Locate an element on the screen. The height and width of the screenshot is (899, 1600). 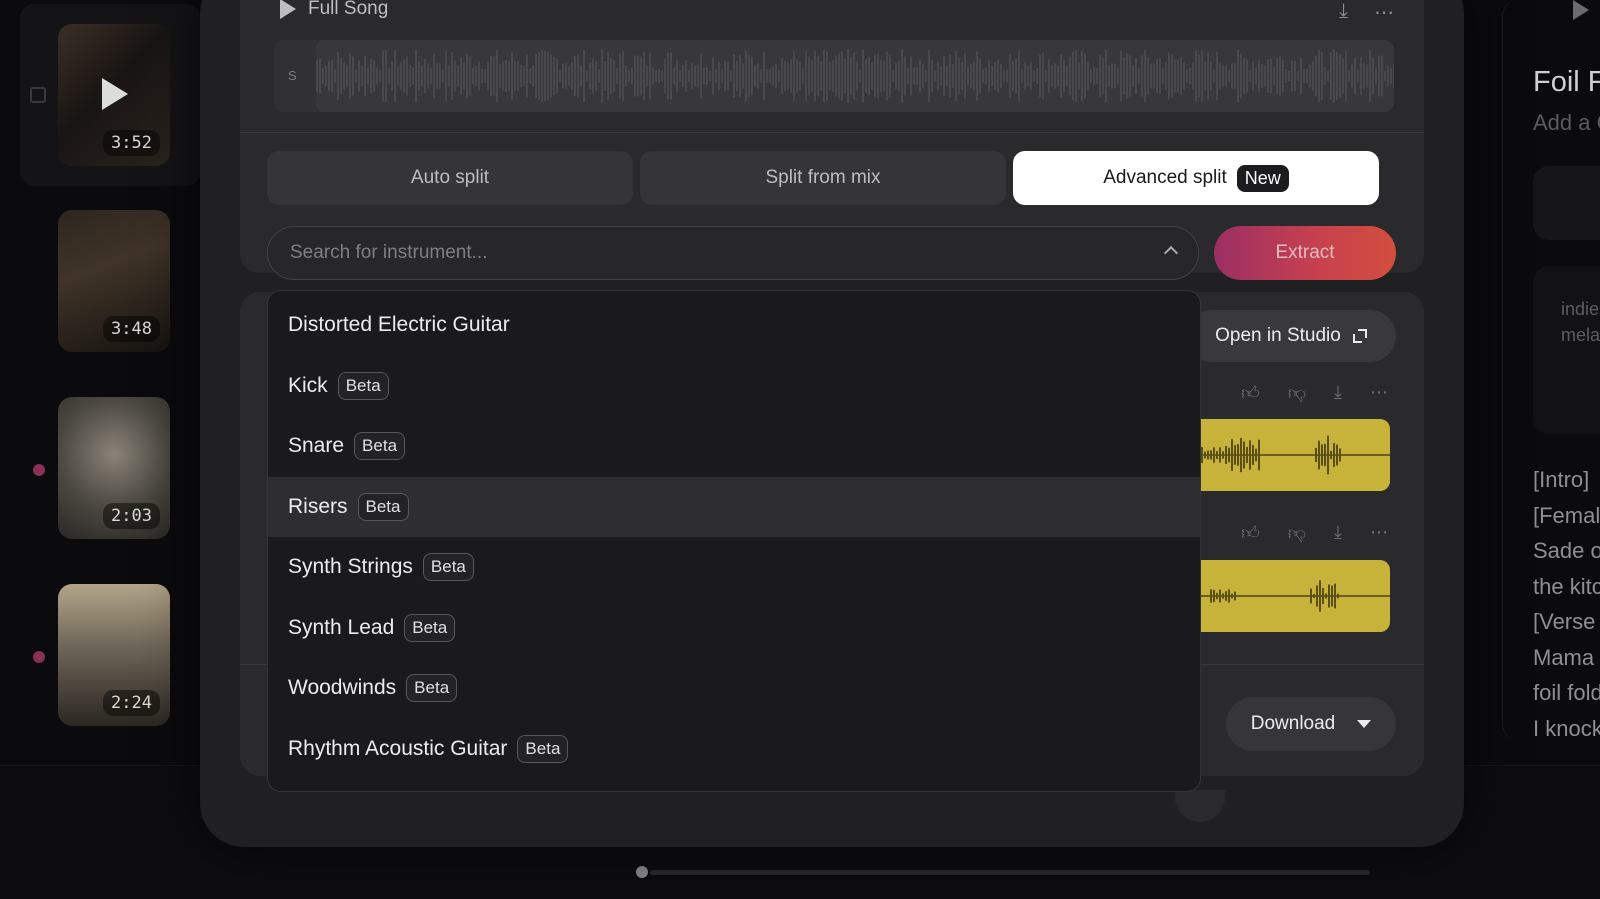
dropdown-option: Distorted Electric Guitar is located at coordinates (734, 325).